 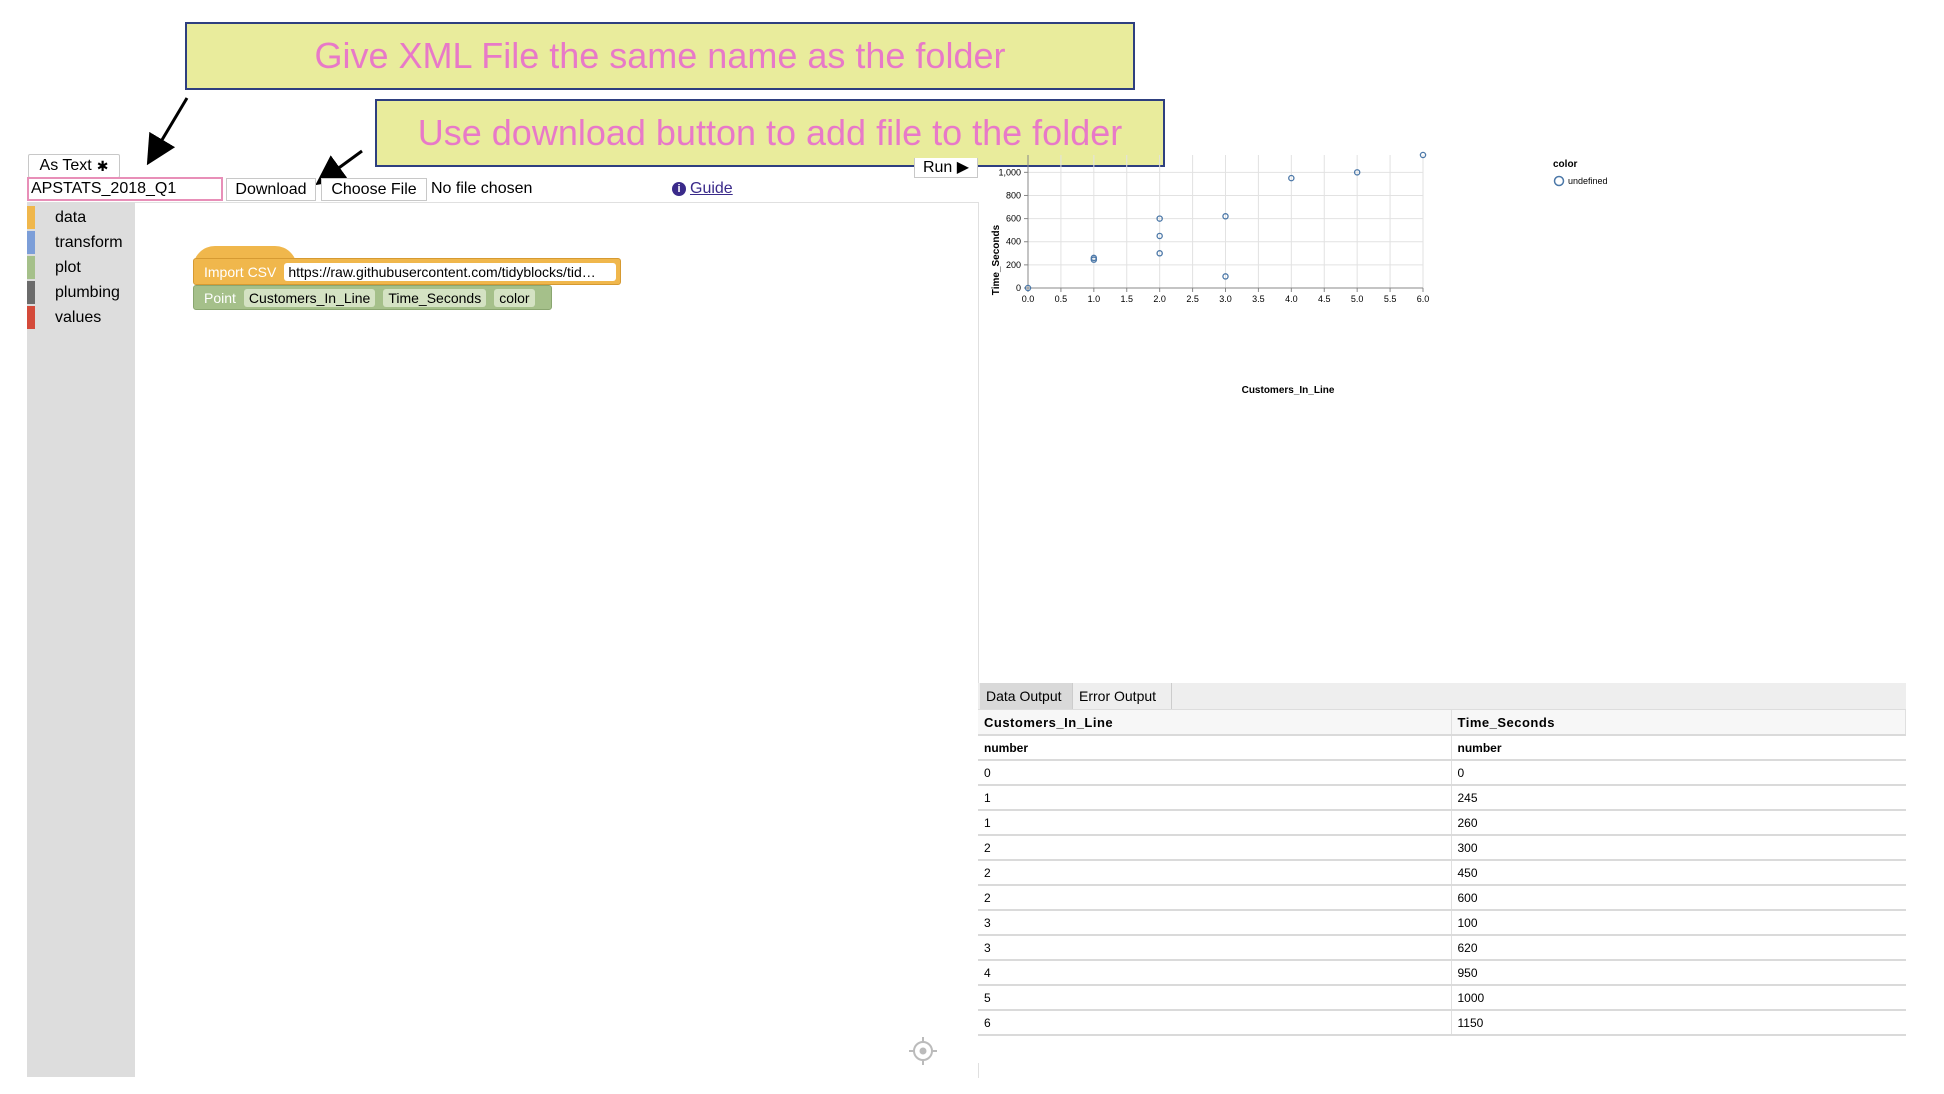 What do you see at coordinates (1215, 1023) in the screenshot?
I see `table-cell: 6` at bounding box center [1215, 1023].